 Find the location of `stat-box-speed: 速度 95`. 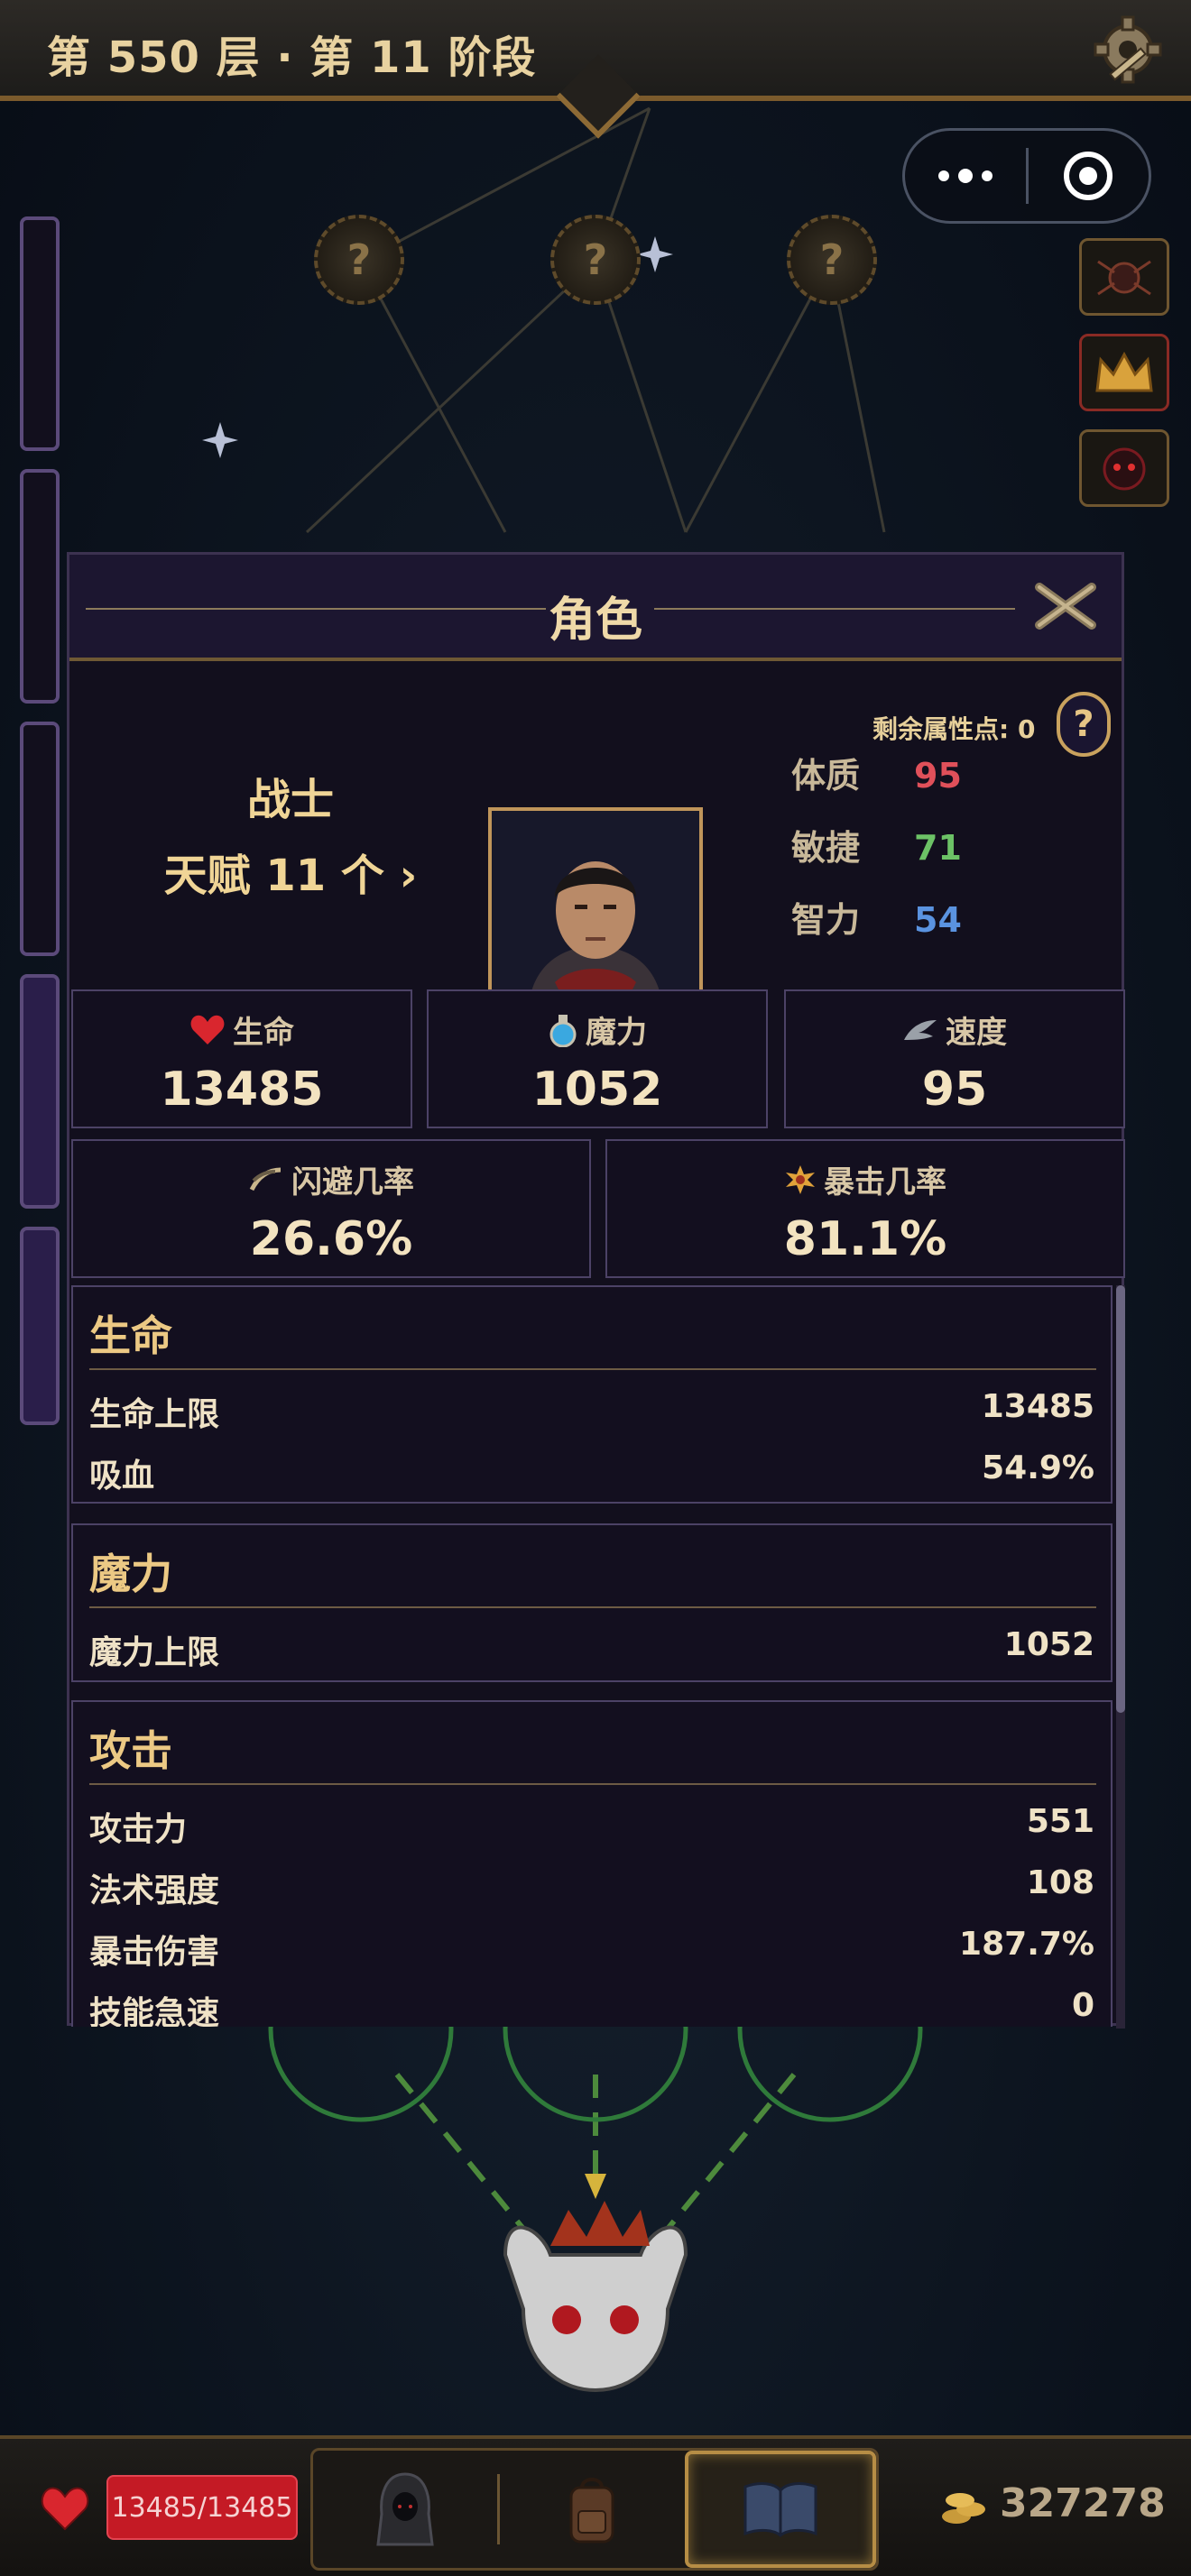

stat-box-speed: 速度 95 is located at coordinates (955, 1058).